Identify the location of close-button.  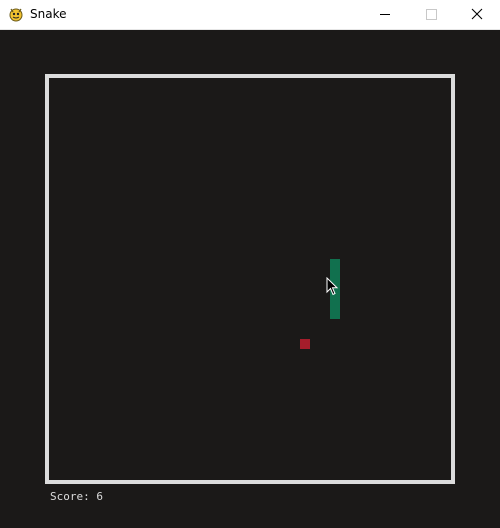
(477, 14).